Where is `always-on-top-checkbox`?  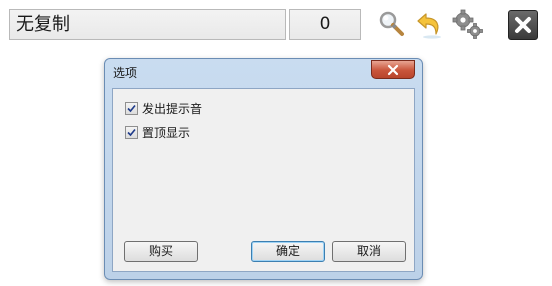
always-on-top-checkbox is located at coordinates (131, 132).